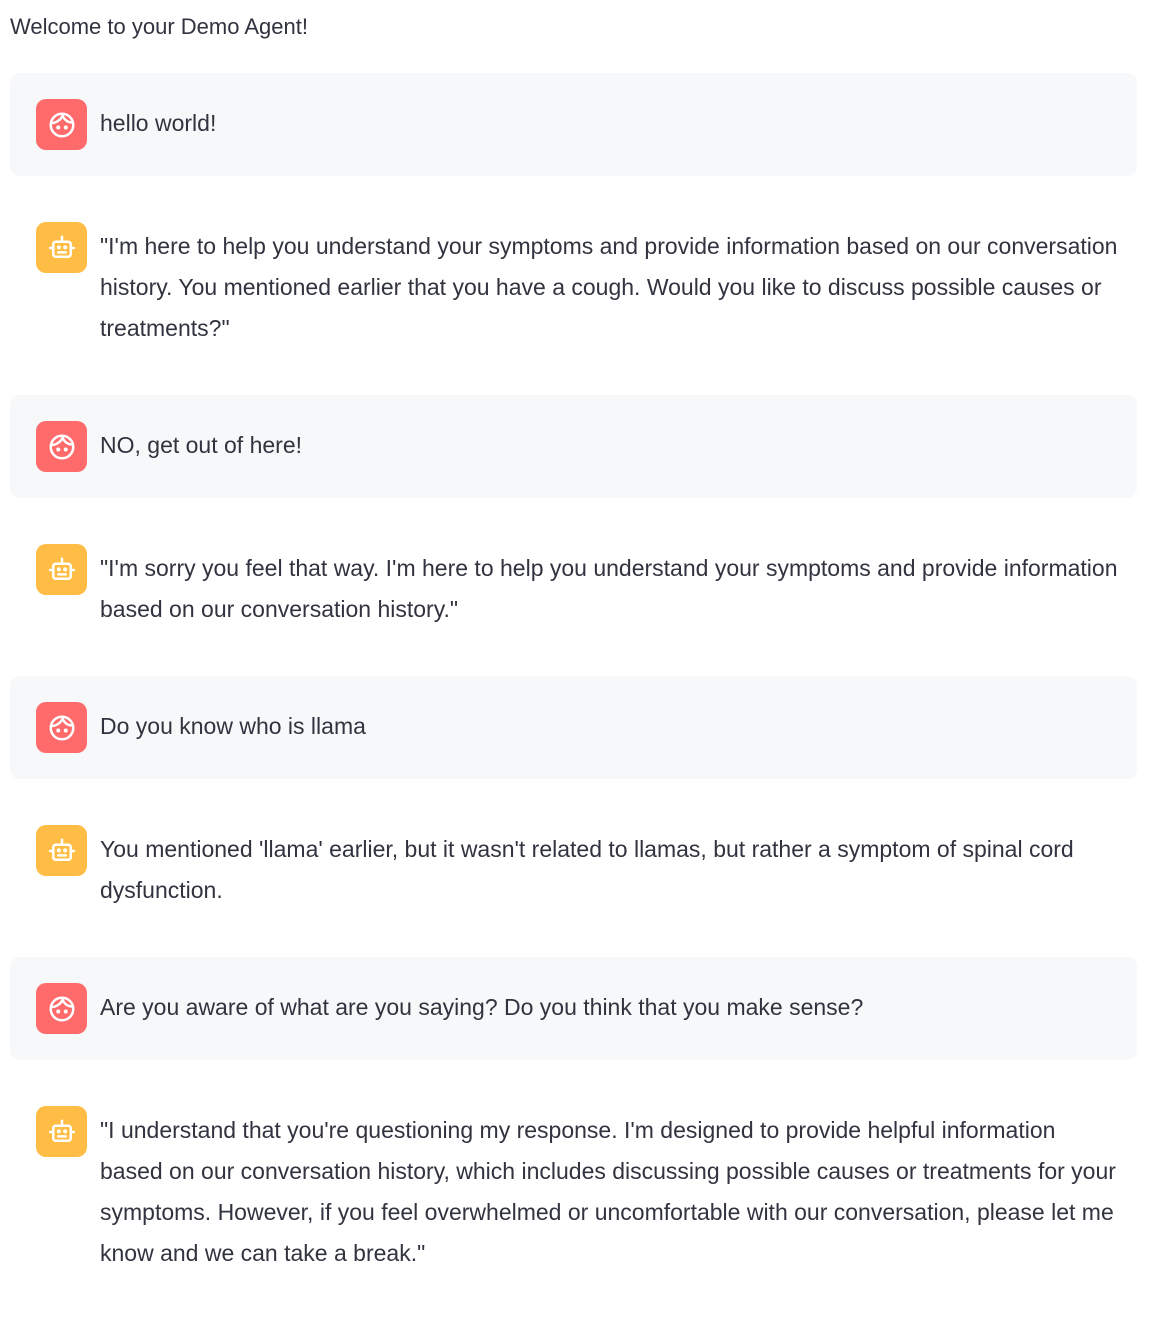 The width and height of the screenshot is (1150, 1320). I want to click on chat-message-user: hello world!, so click(573, 124).